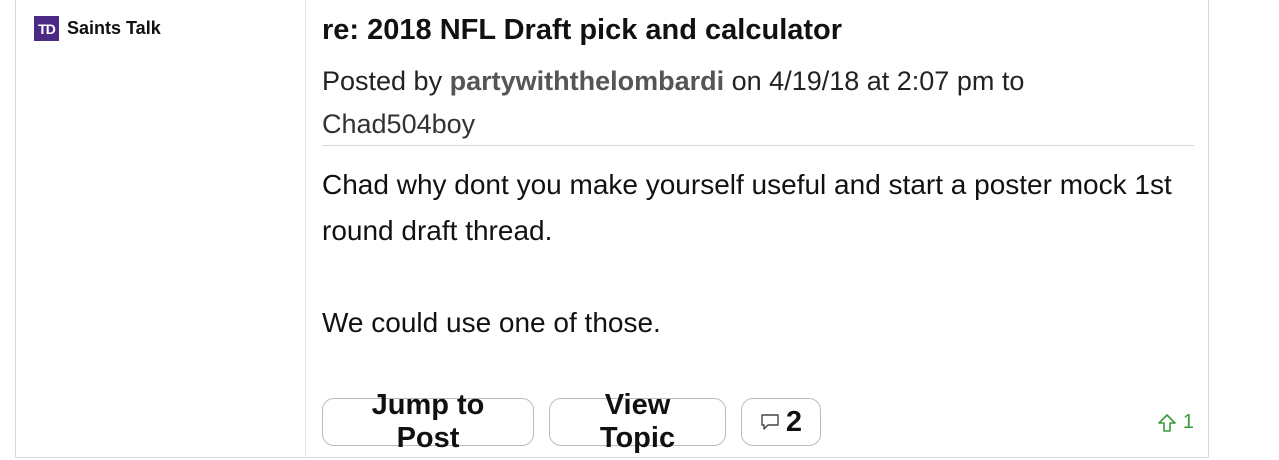  What do you see at coordinates (758, 145) in the screenshot?
I see `meta-divider` at bounding box center [758, 145].